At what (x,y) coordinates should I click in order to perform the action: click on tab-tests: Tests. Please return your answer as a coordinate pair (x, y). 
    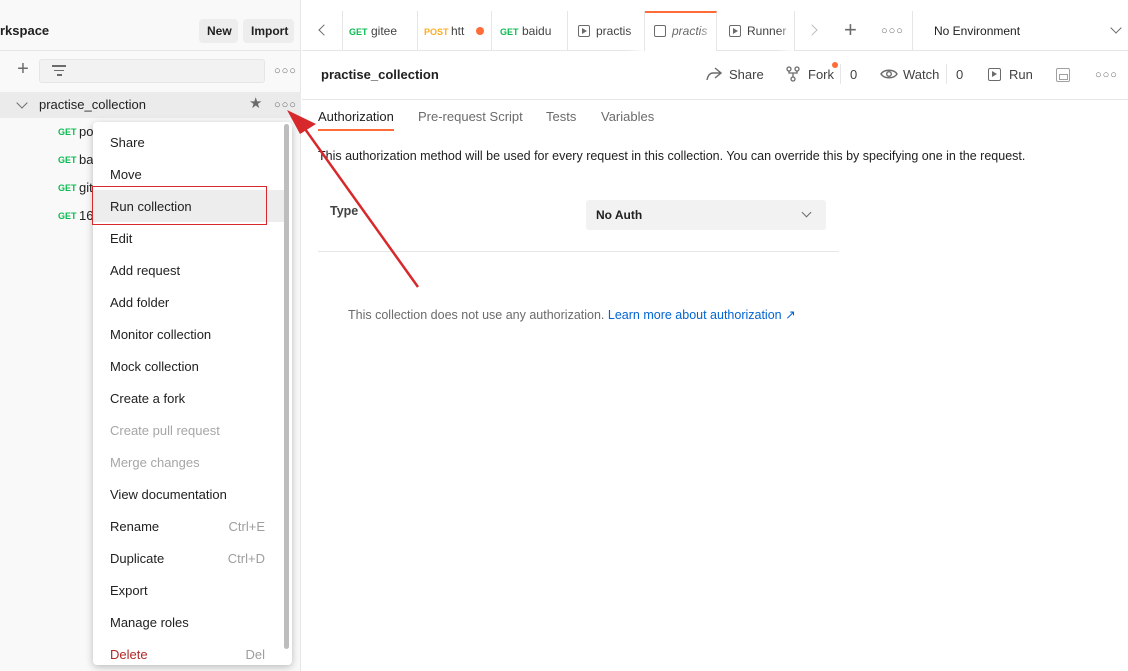
    Looking at the image, I should click on (561, 116).